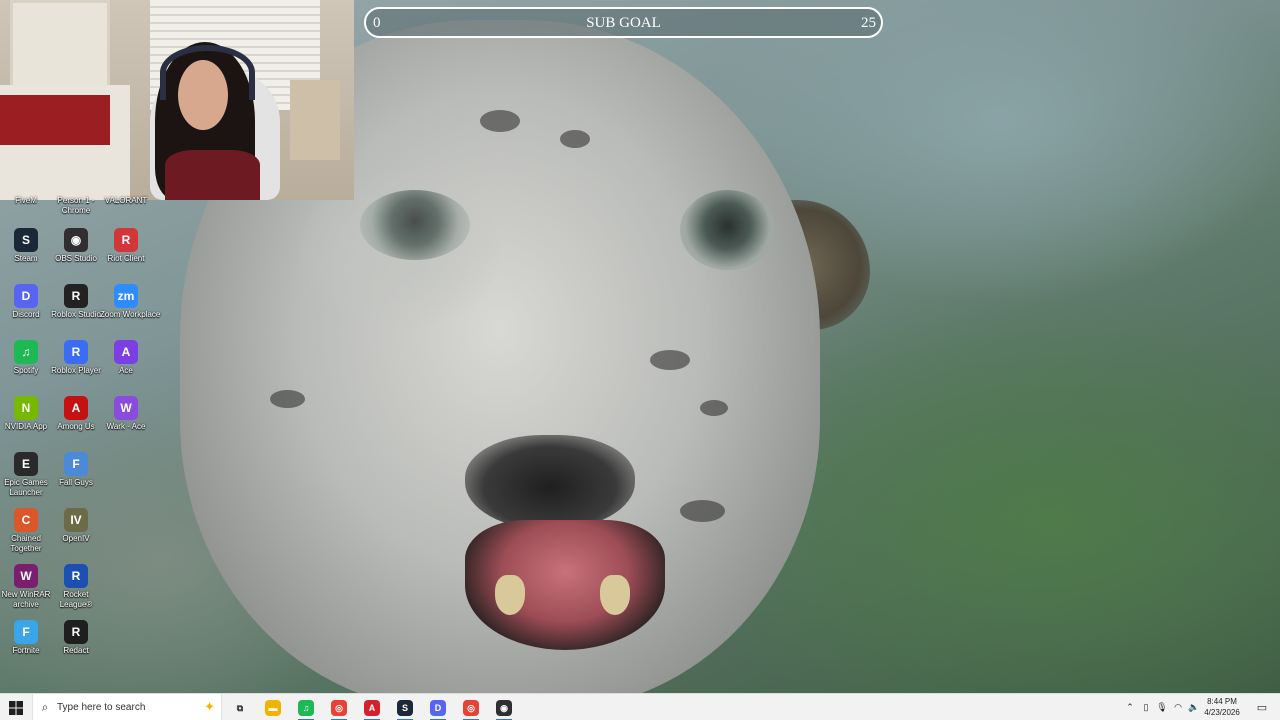 This screenshot has width=1280, height=720. I want to click on taskbar-app-button: ▬, so click(273, 707).